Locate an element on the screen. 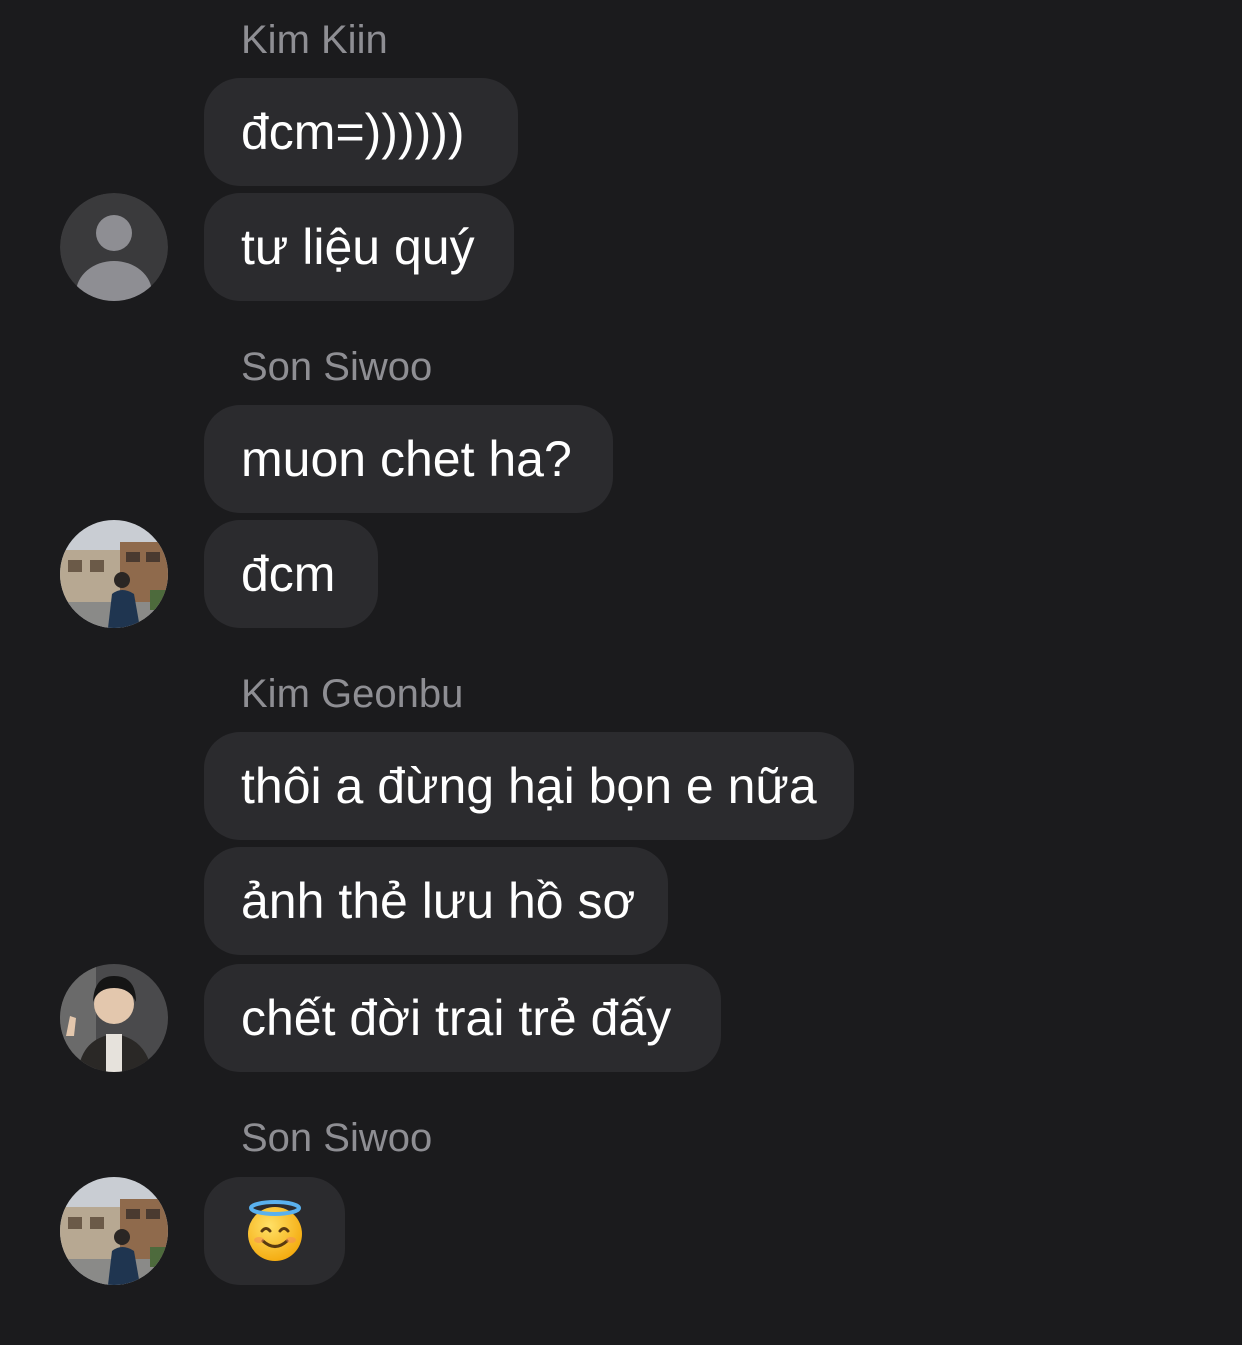 The image size is (1242, 1345). message-bubble: đcm=)))))) is located at coordinates (361, 132).